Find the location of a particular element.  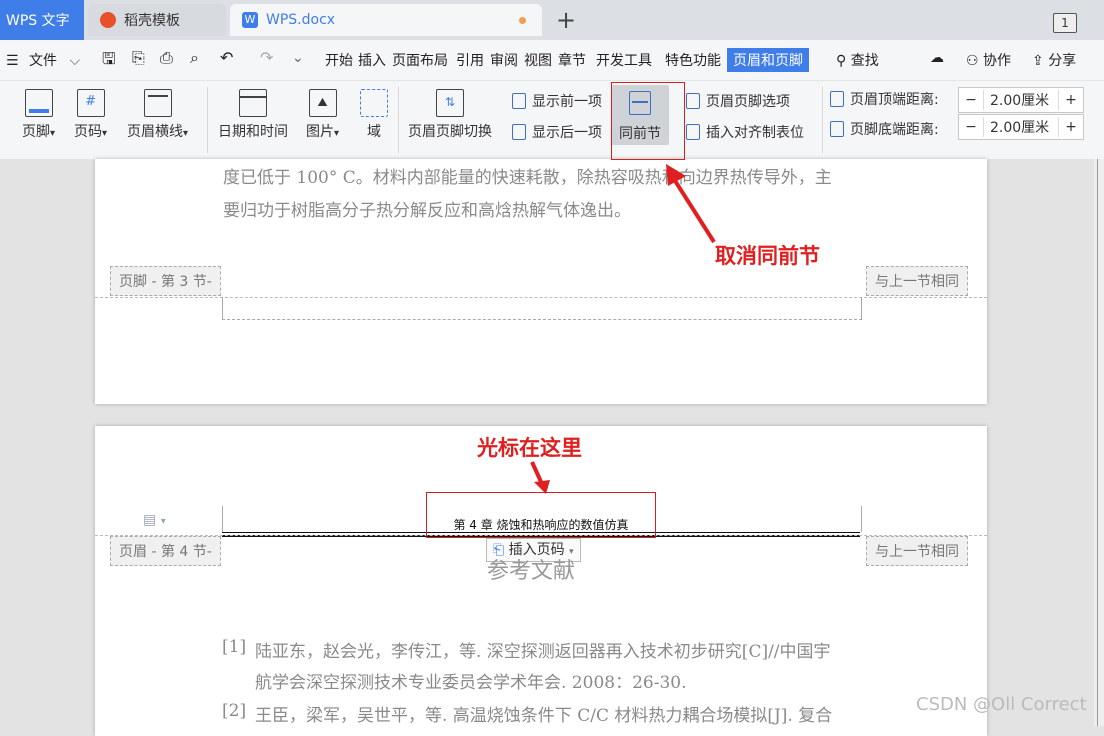

field-button: 域 is located at coordinates (374, 115).